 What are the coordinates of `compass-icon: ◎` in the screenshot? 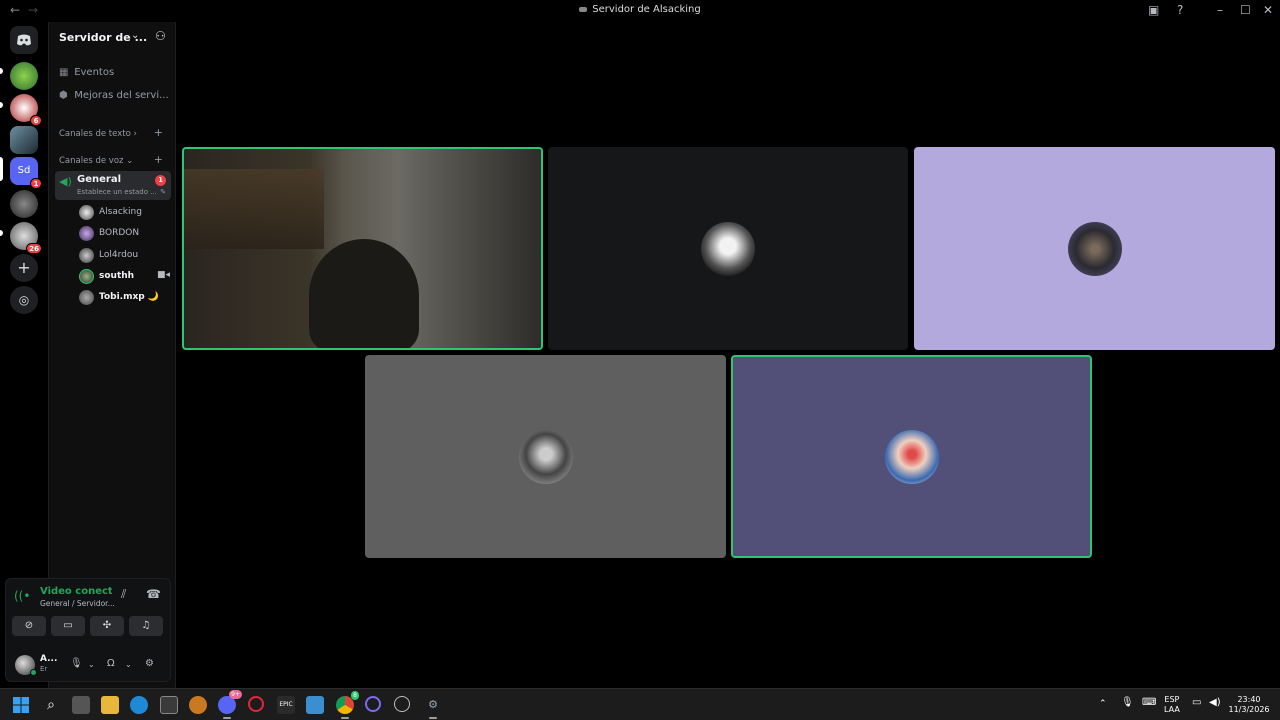 It's located at (24, 300).